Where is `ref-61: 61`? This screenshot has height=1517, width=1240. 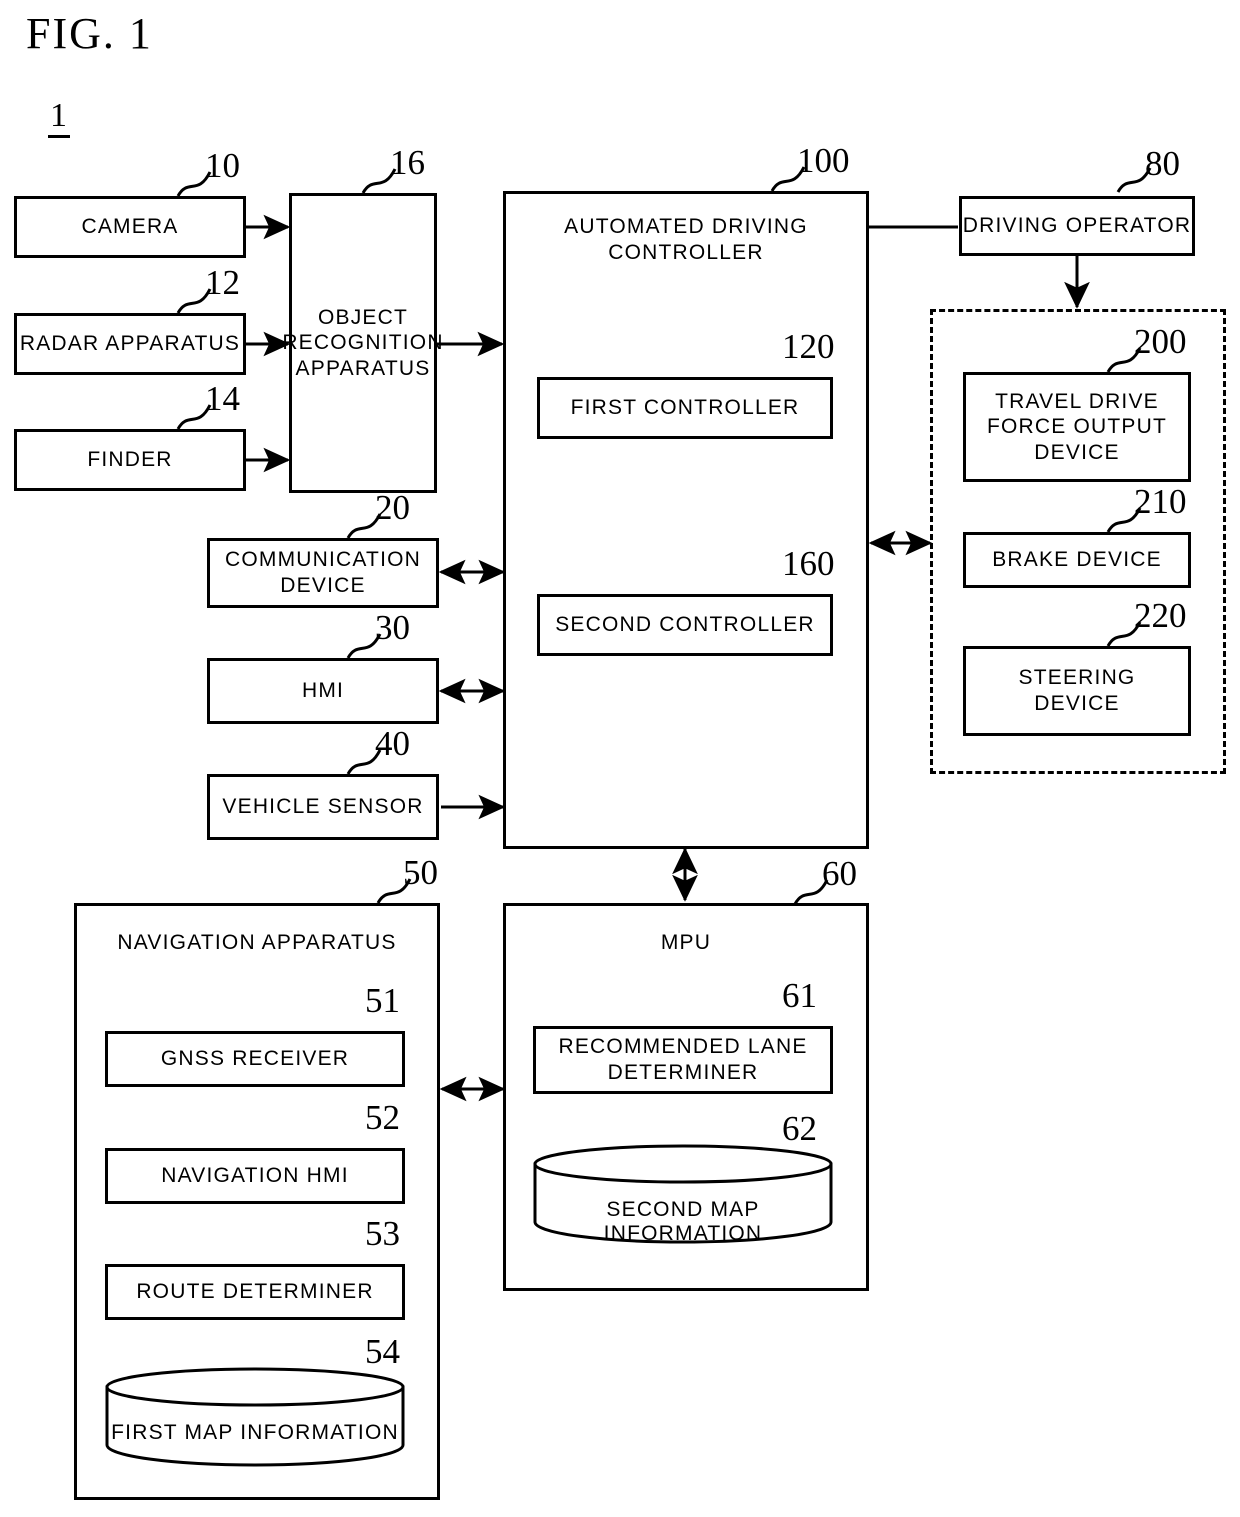
ref-61: 61 is located at coordinates (799, 995).